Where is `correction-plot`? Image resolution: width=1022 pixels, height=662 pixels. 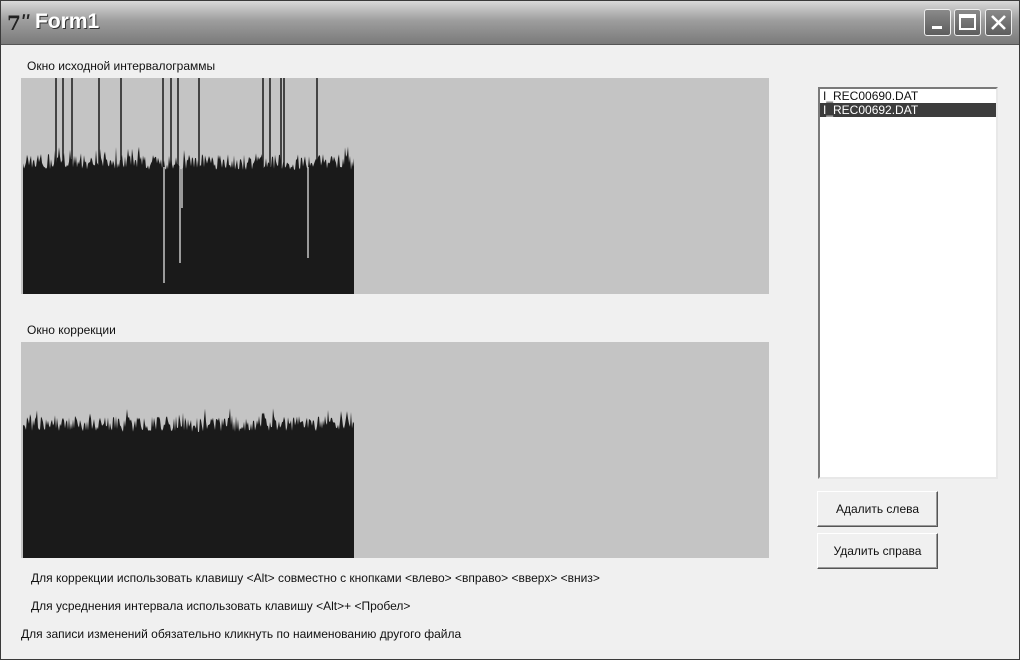 correction-plot is located at coordinates (188, 483).